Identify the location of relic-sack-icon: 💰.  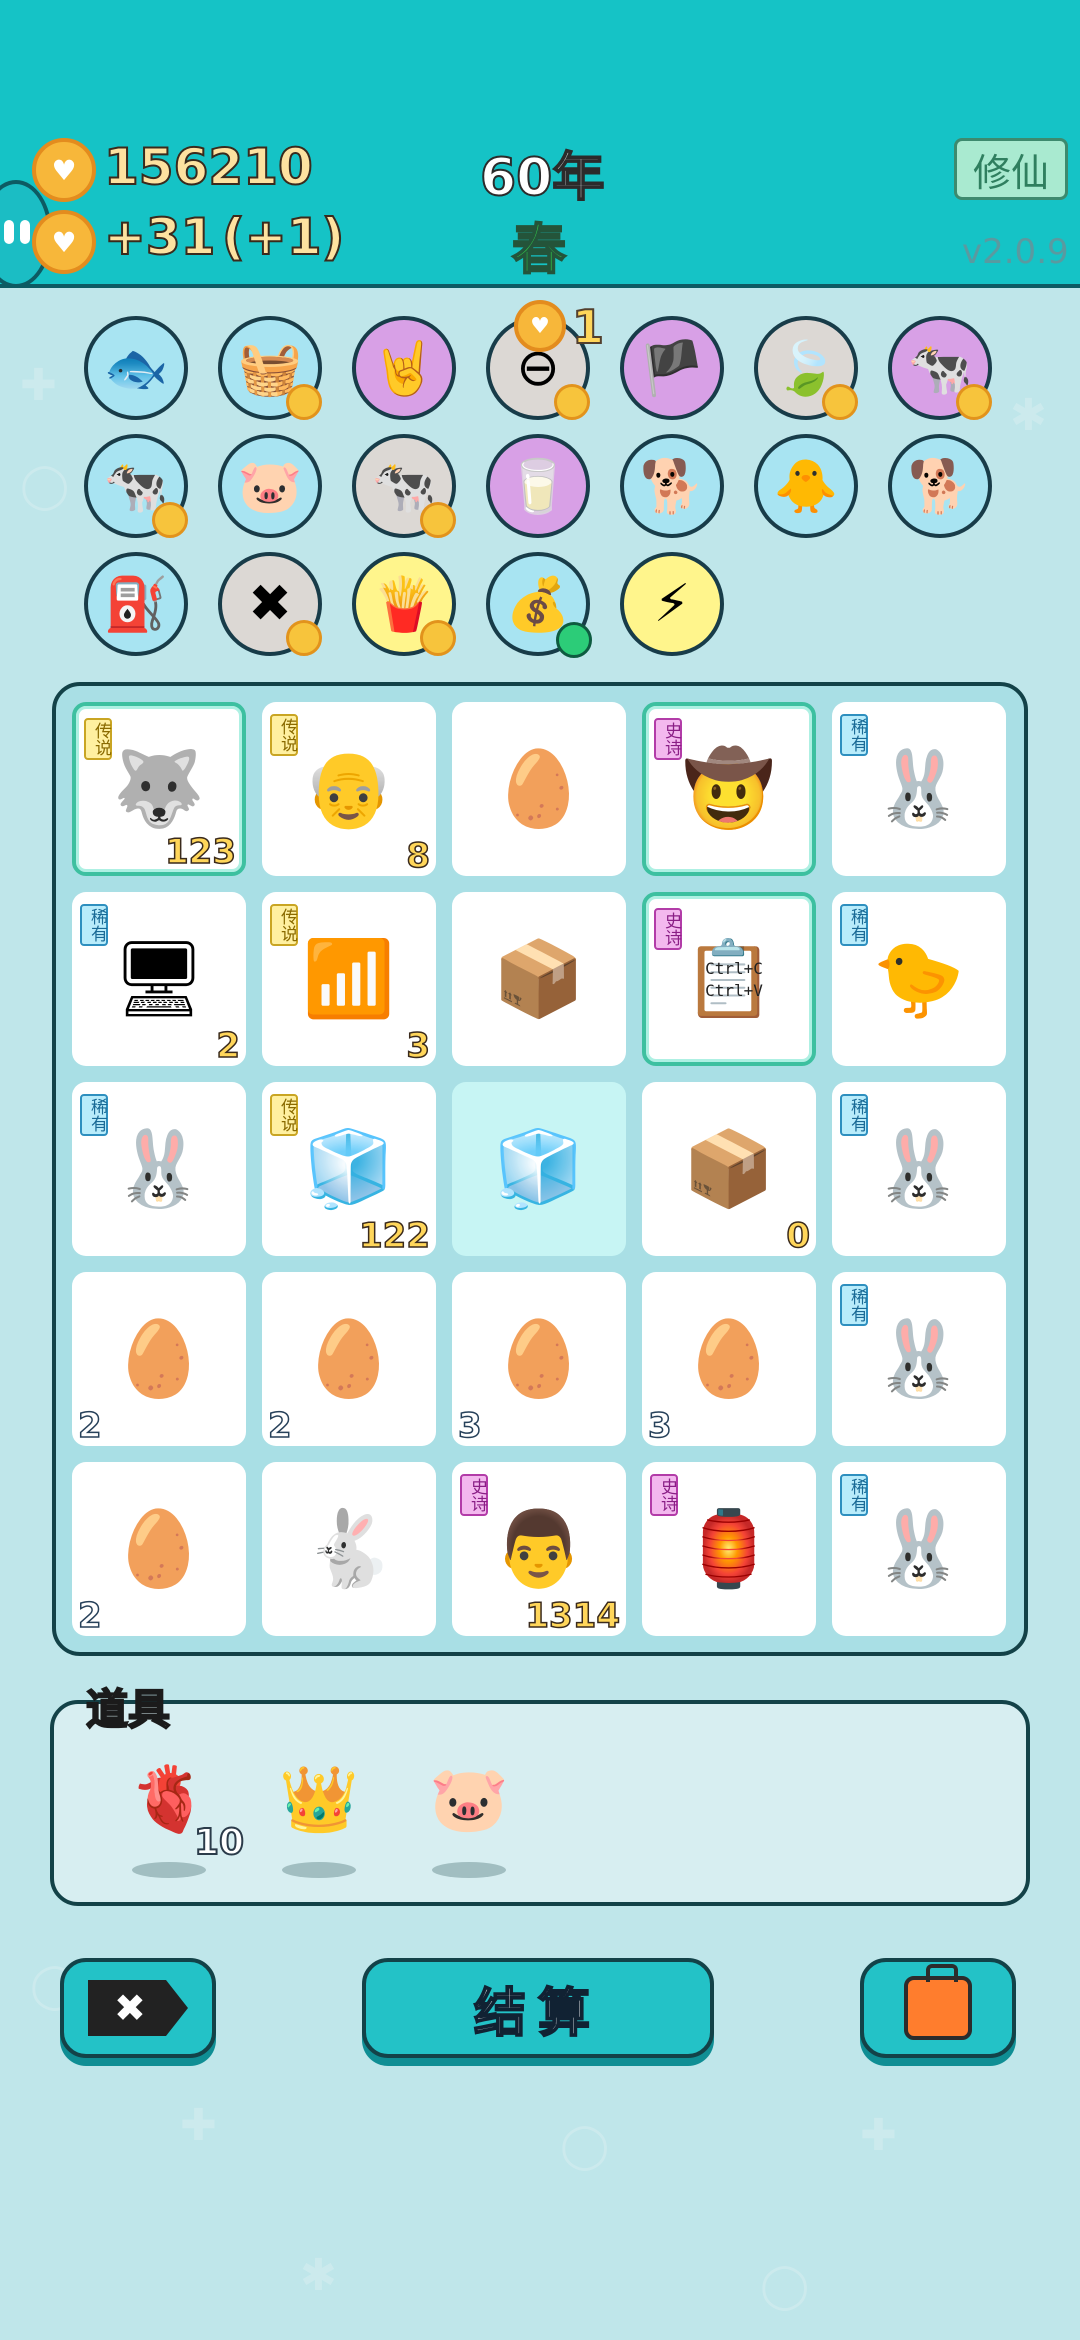
(539, 605).